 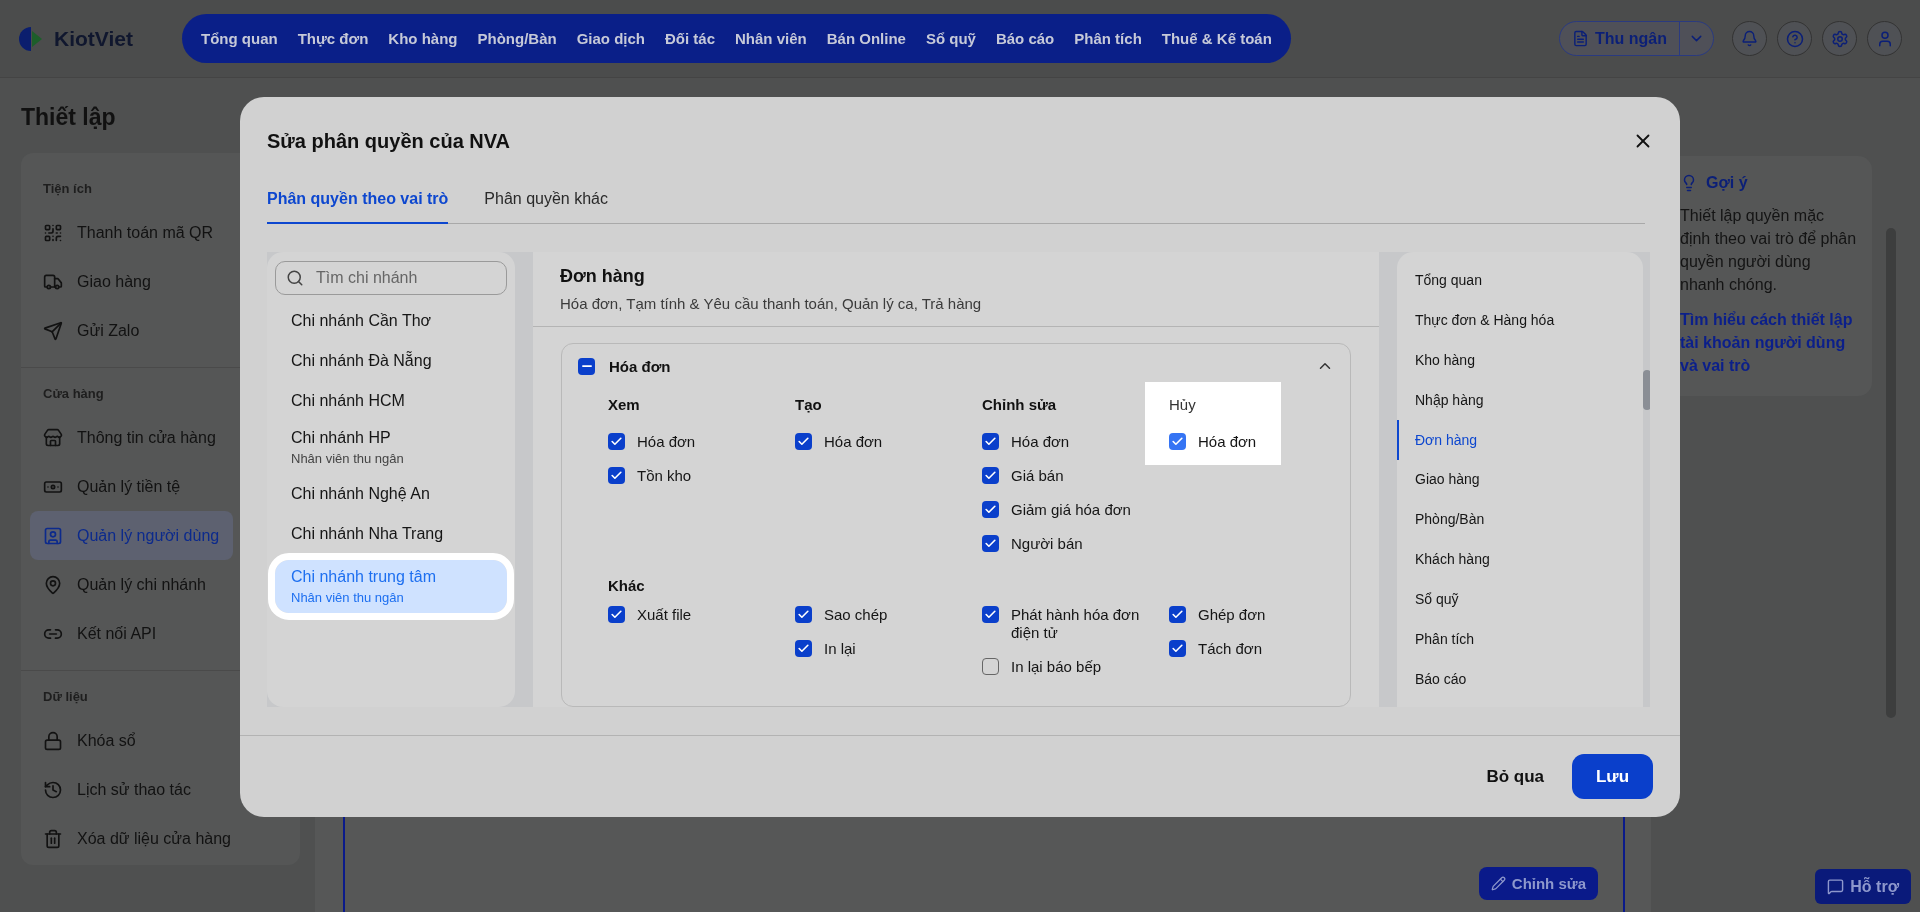 What do you see at coordinates (53, 535) in the screenshot?
I see `user-card-icon` at bounding box center [53, 535].